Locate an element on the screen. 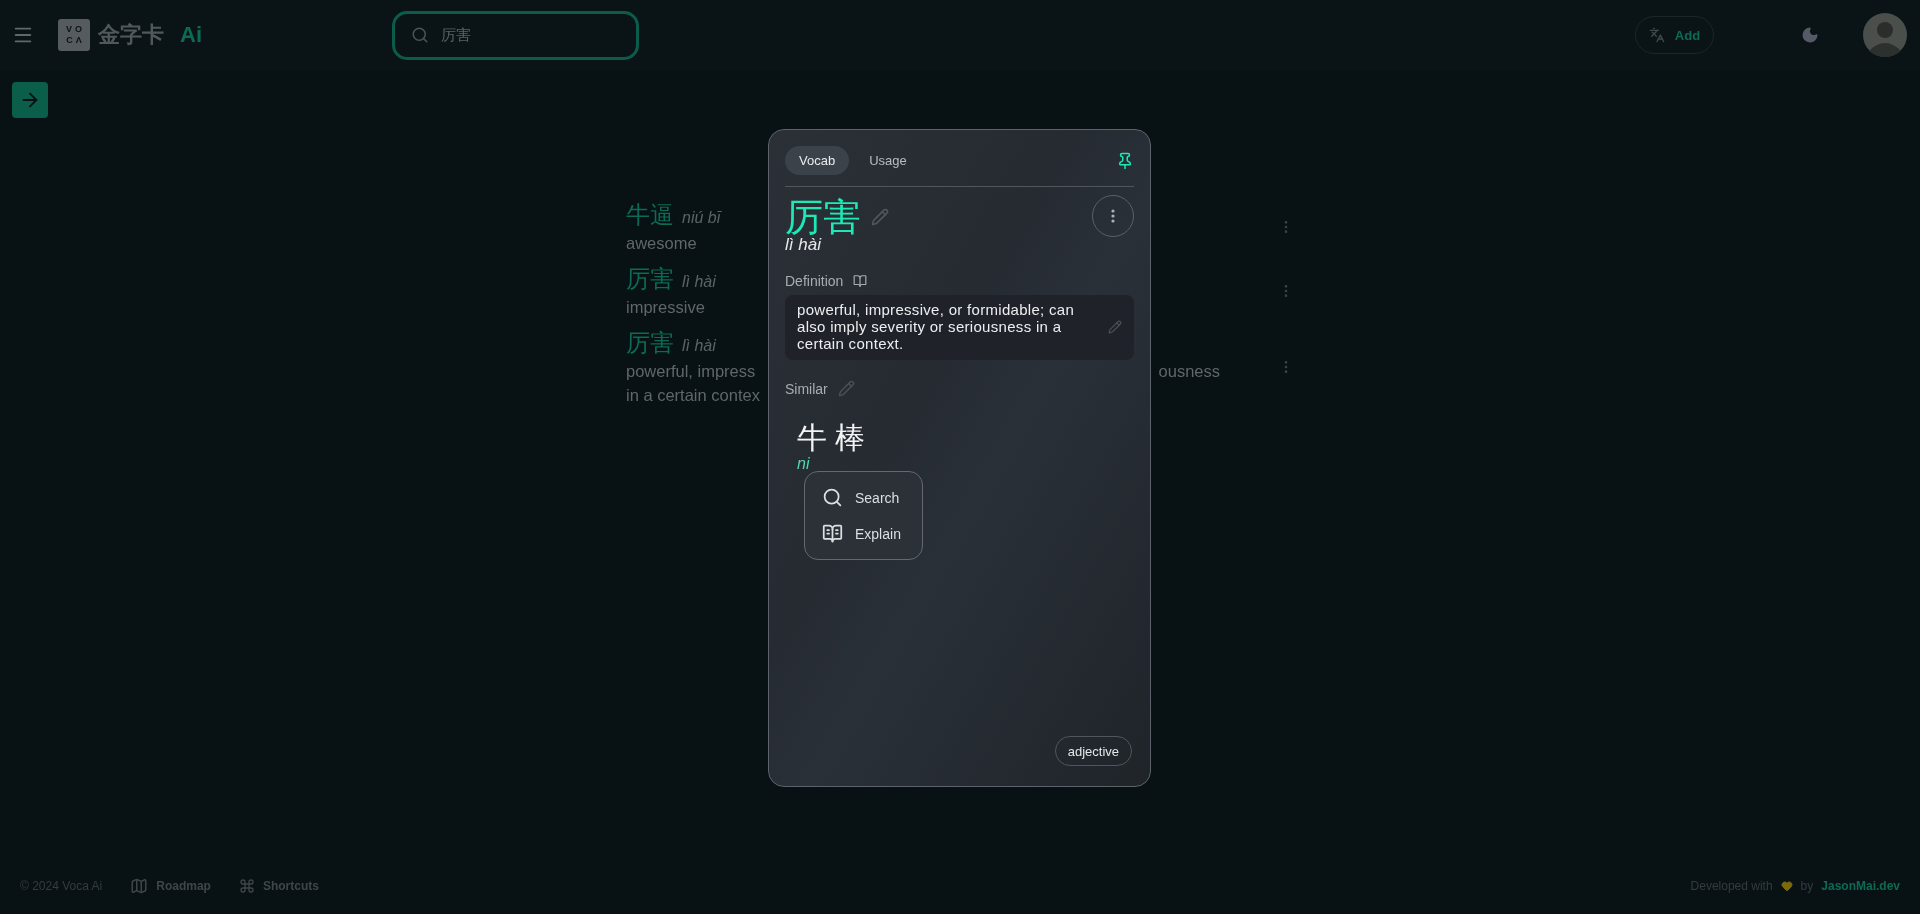 Image resolution: width=1920 pixels, height=914 pixels. search-input: 厉害 is located at coordinates (529, 35).